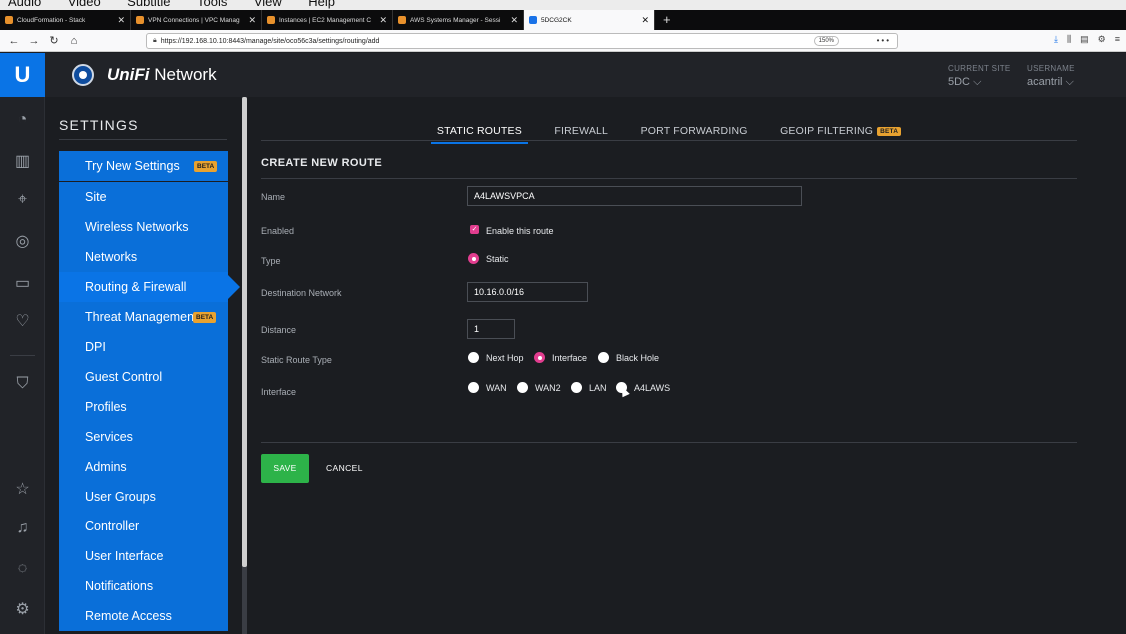  I want to click on beta-badge: BETA, so click(206, 166).